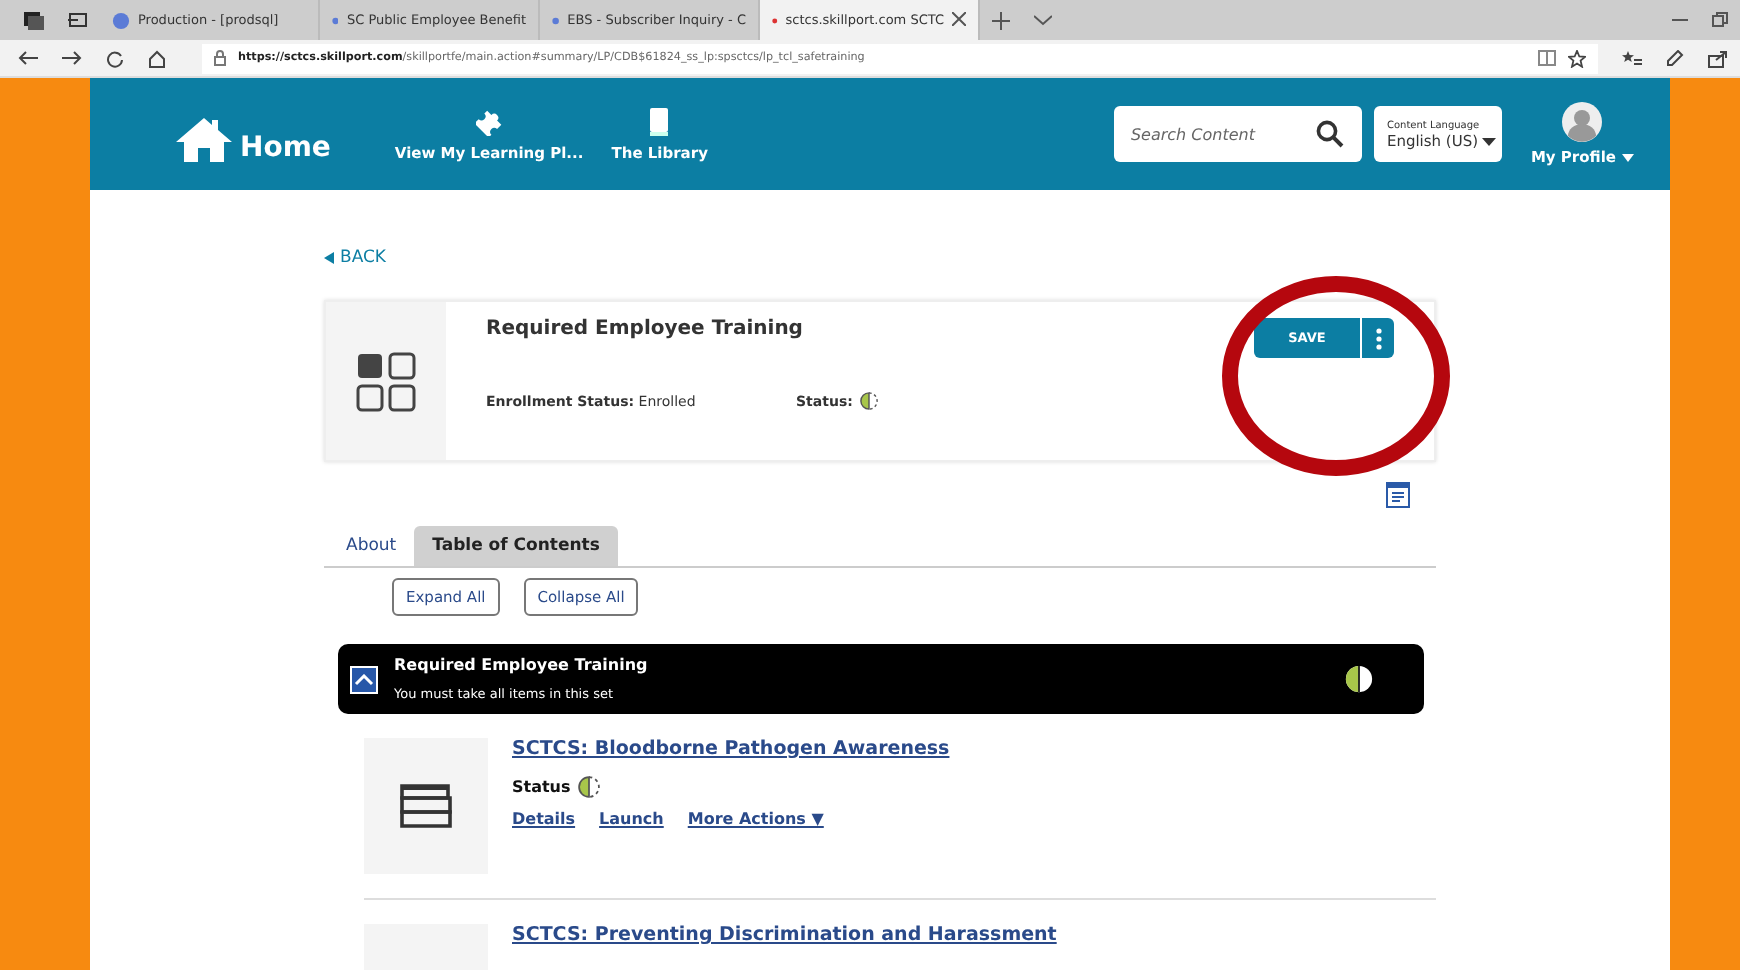 The width and height of the screenshot is (1740, 970). I want to click on tab: Table of Contents, so click(516, 546).